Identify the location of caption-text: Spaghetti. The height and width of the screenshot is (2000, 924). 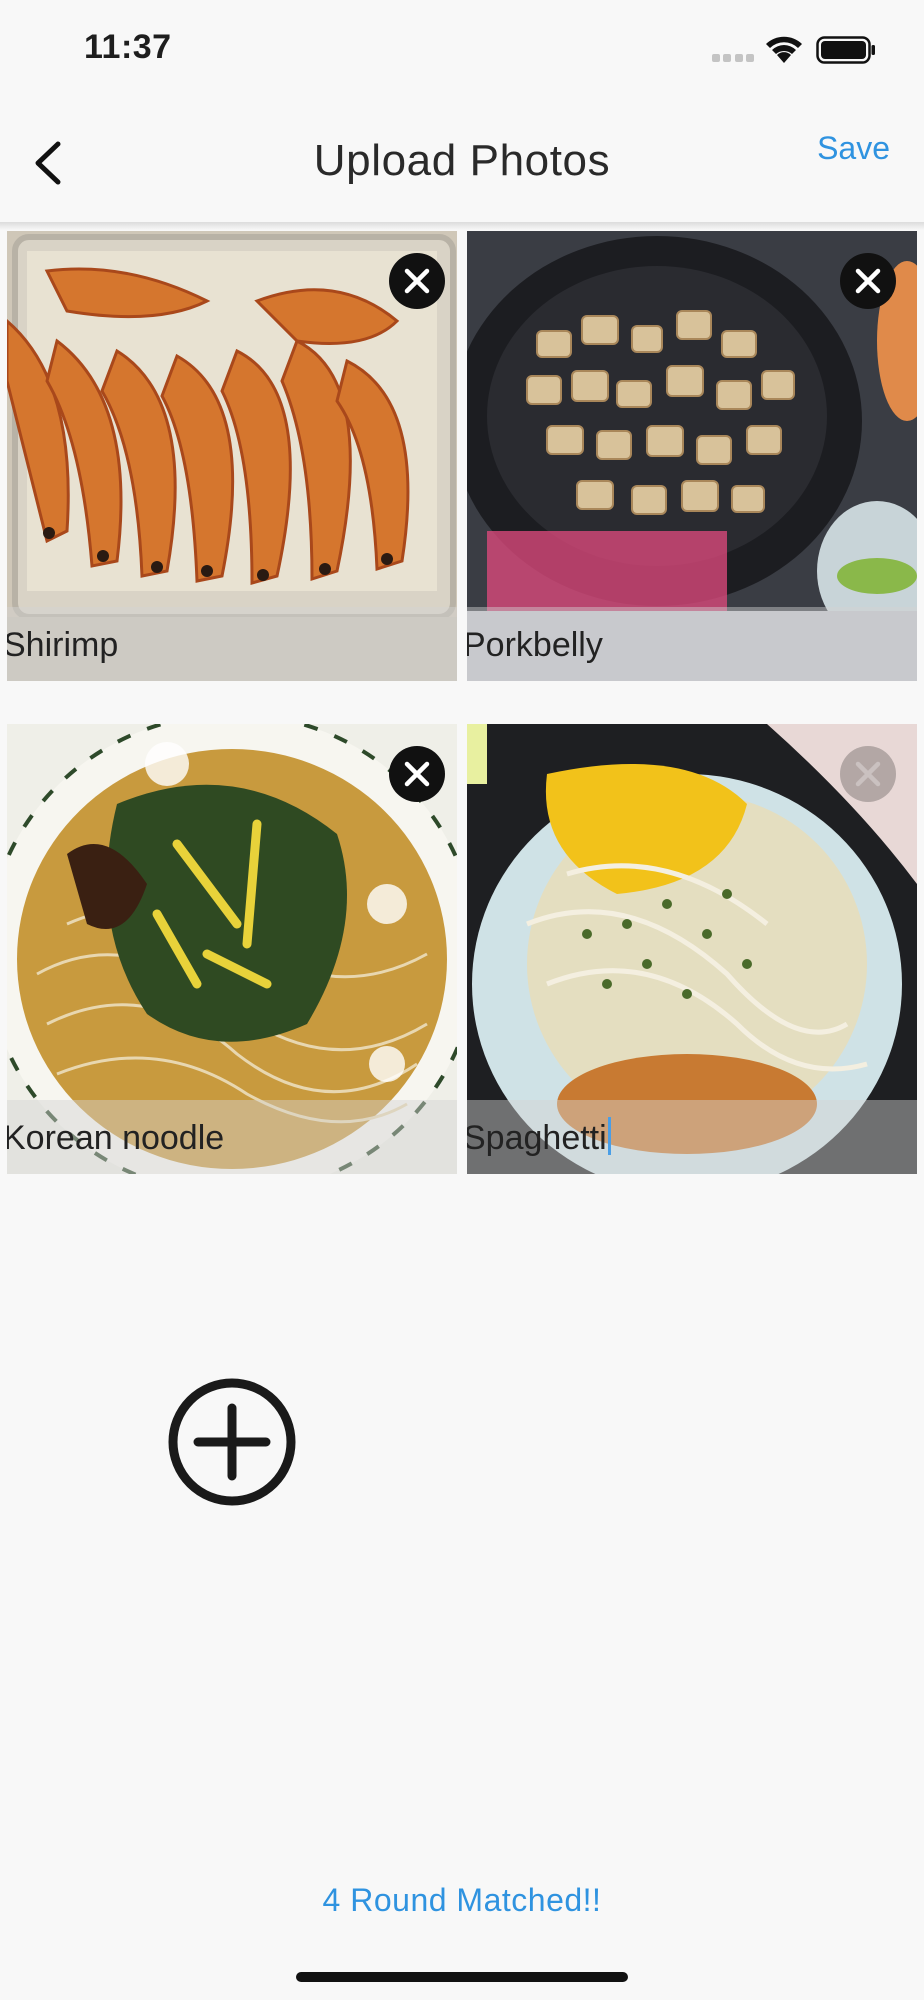
(537, 1138).